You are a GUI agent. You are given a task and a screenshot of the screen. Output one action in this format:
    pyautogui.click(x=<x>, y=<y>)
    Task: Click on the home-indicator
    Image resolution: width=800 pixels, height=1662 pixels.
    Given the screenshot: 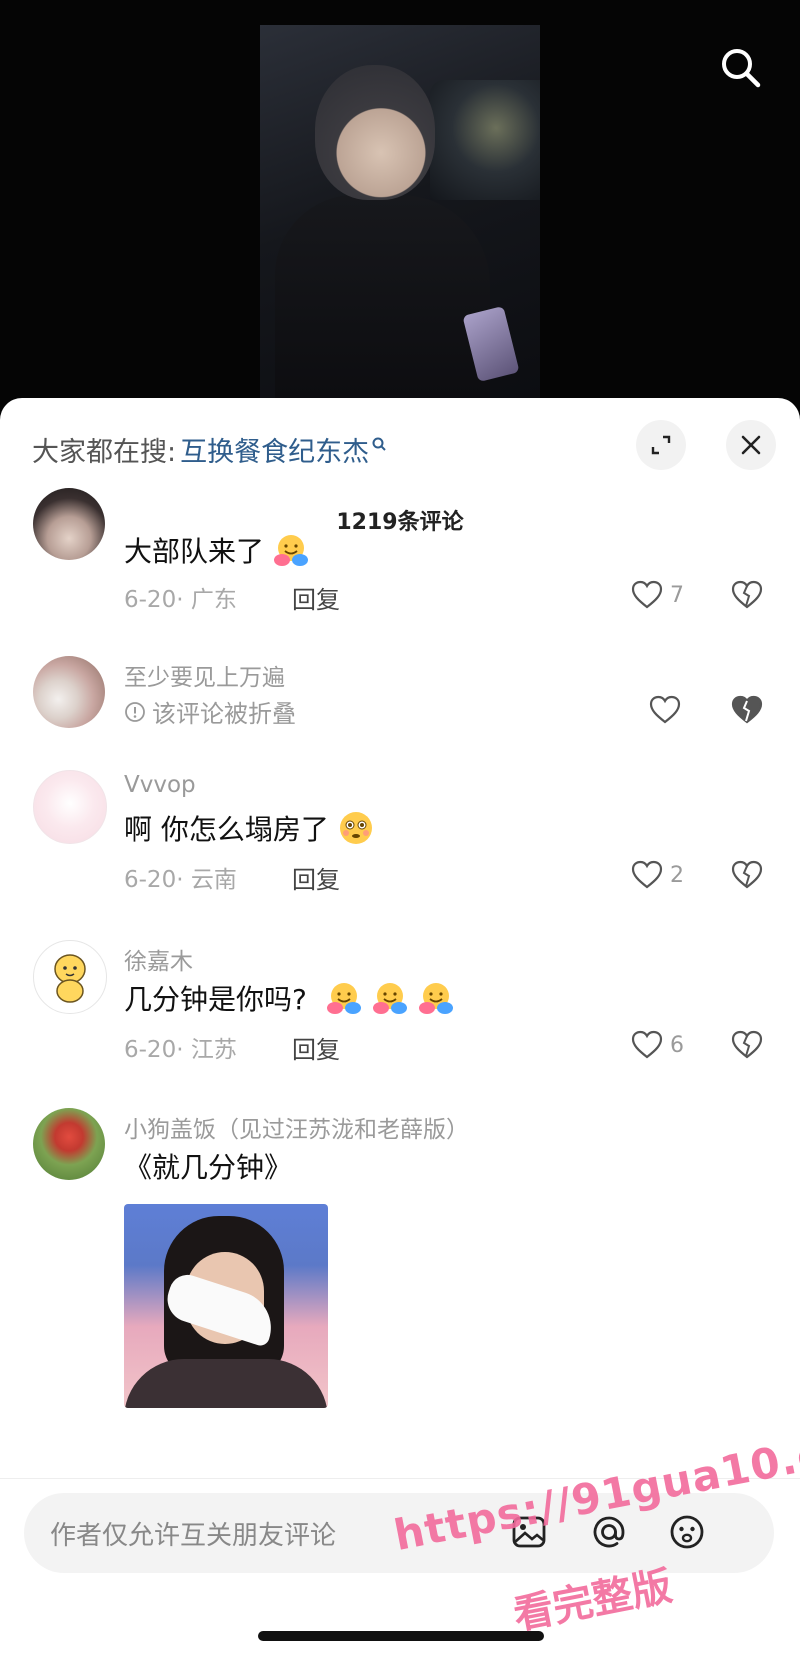 What is the action you would take?
    pyautogui.click(x=401, y=1636)
    